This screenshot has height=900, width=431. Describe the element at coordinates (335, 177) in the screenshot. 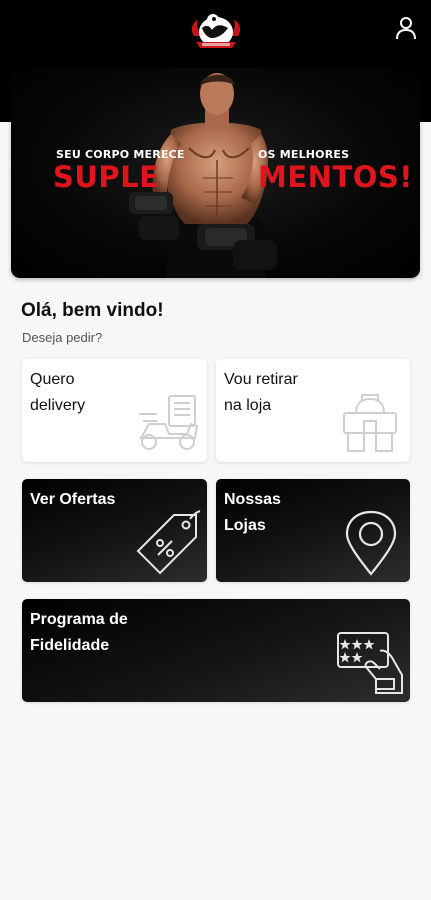

I see `banner-headline-right-big: MENTOS!` at that location.